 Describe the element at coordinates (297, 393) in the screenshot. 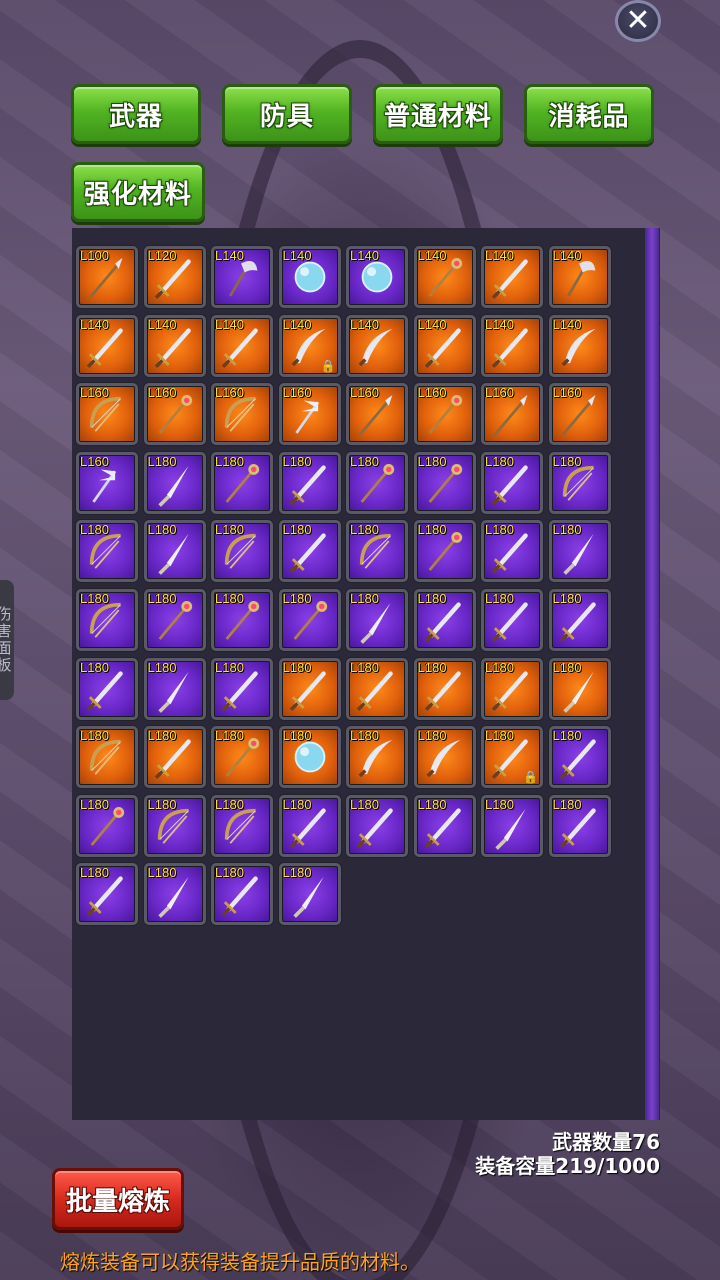

I see `item-level-label: L160` at that location.